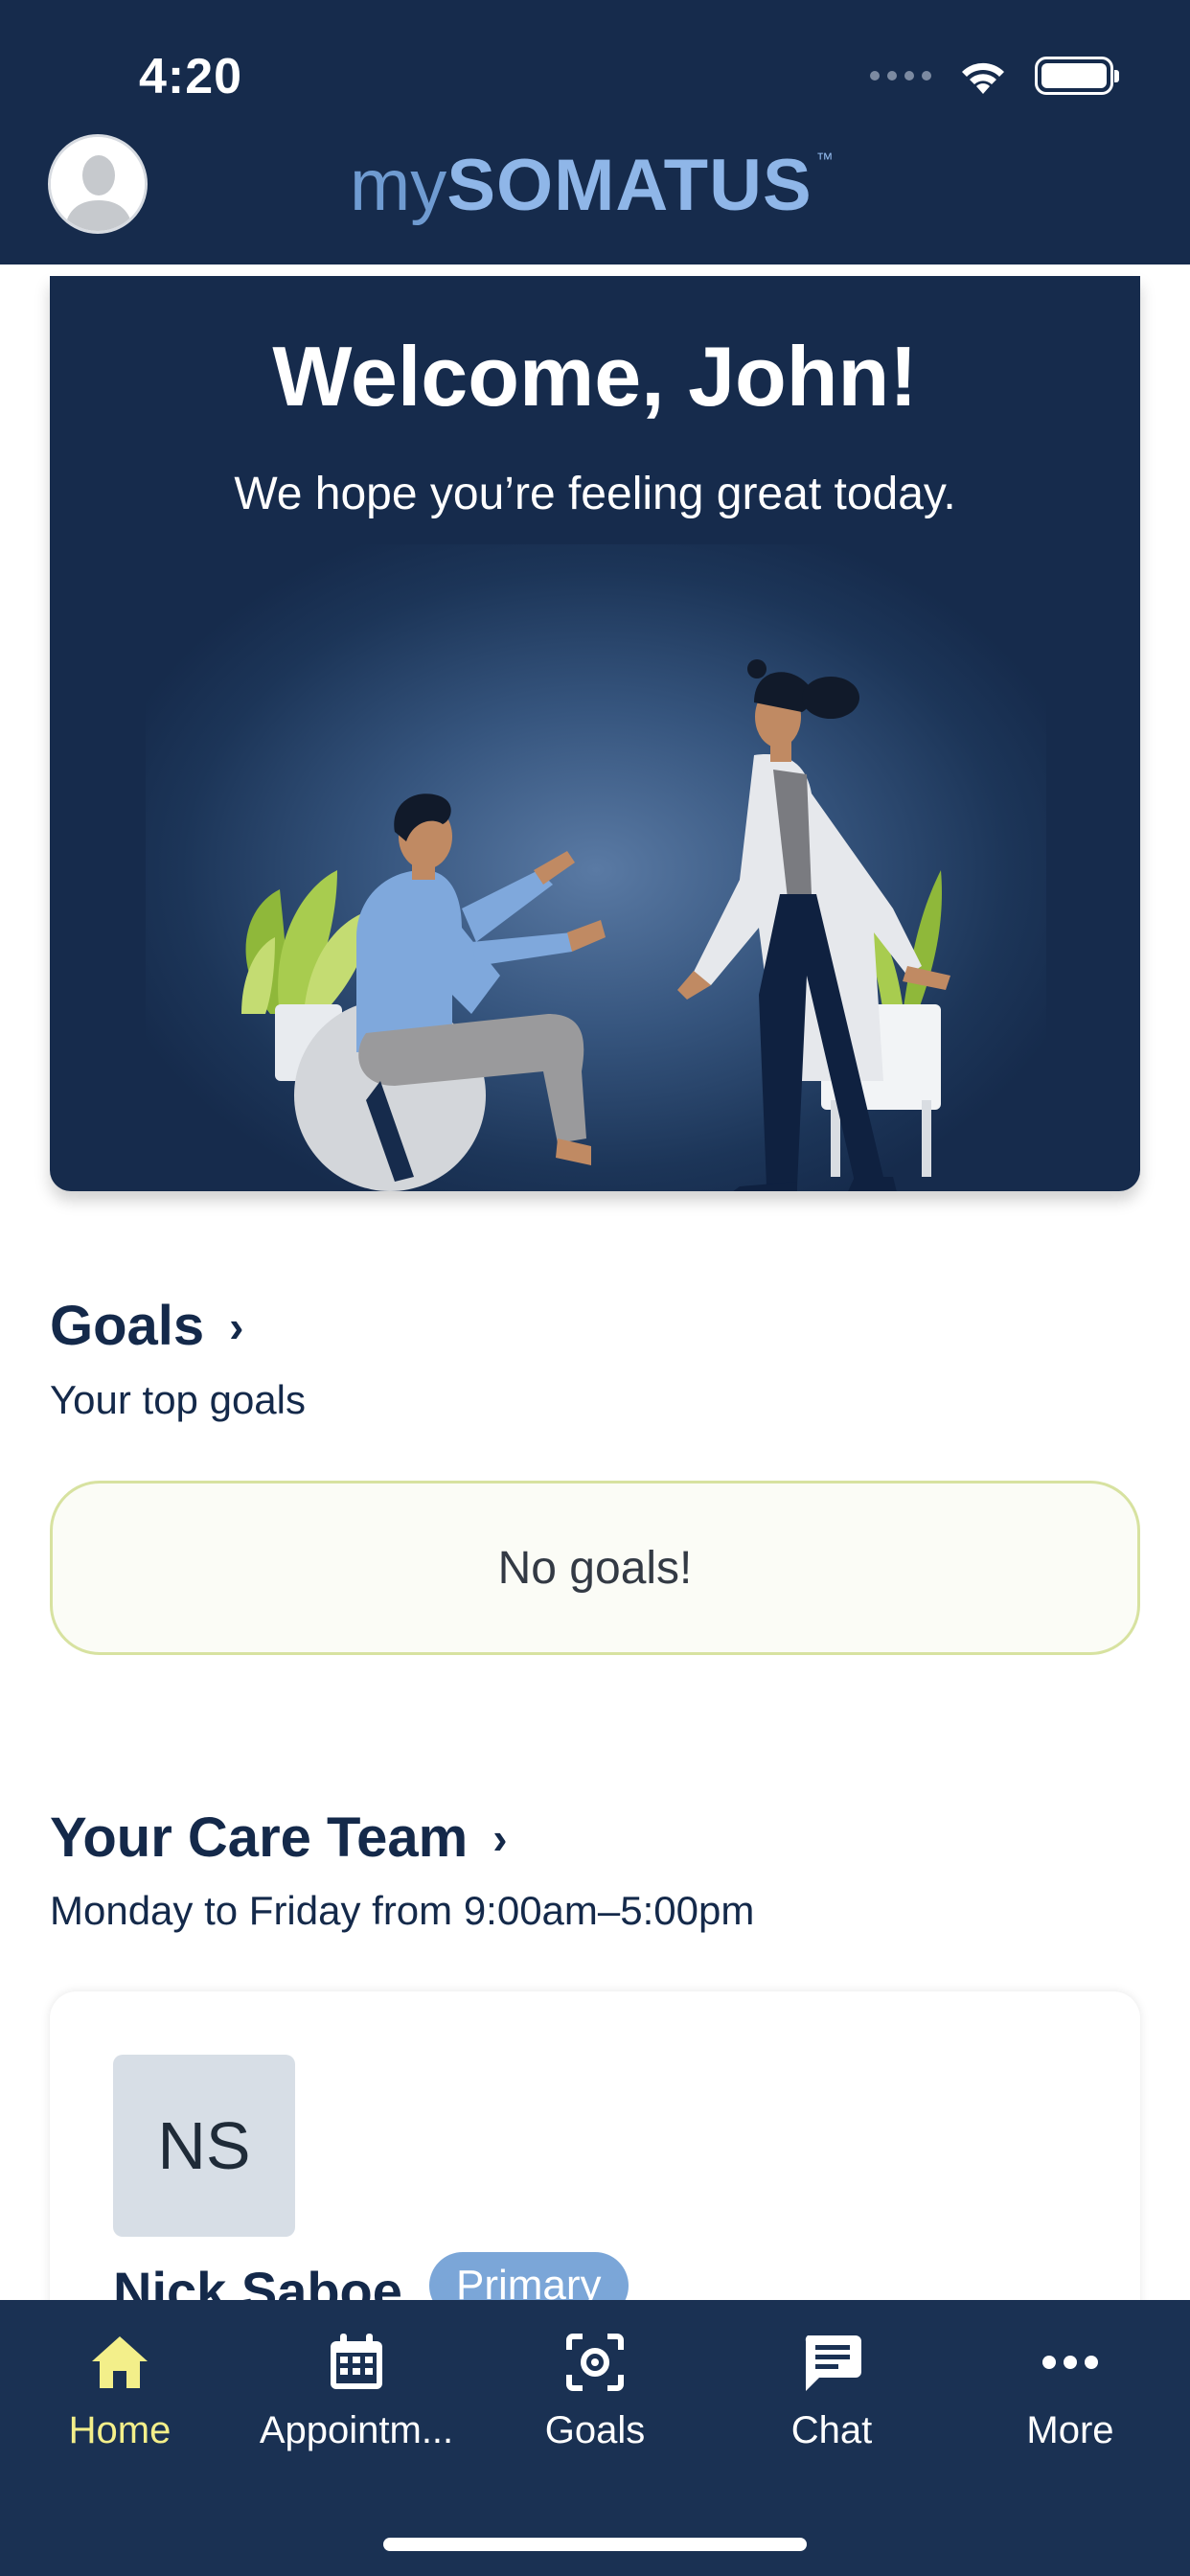 The width and height of the screenshot is (1190, 2576). What do you see at coordinates (1070, 2430) in the screenshot?
I see `nav-label-more: More` at bounding box center [1070, 2430].